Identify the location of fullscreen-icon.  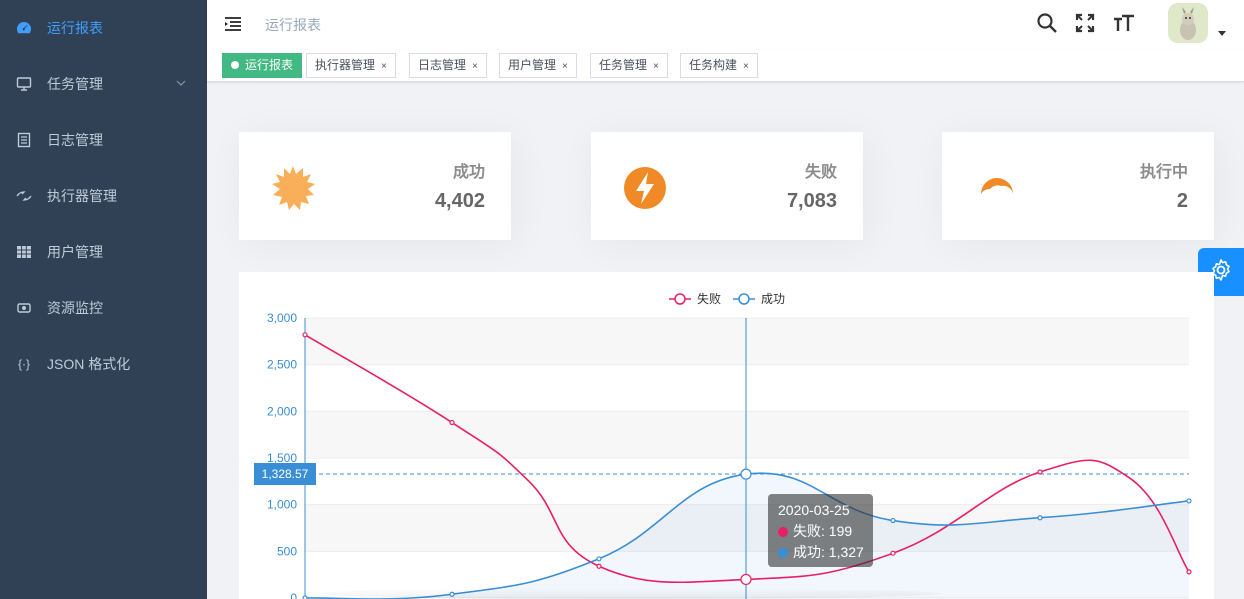
(1085, 23).